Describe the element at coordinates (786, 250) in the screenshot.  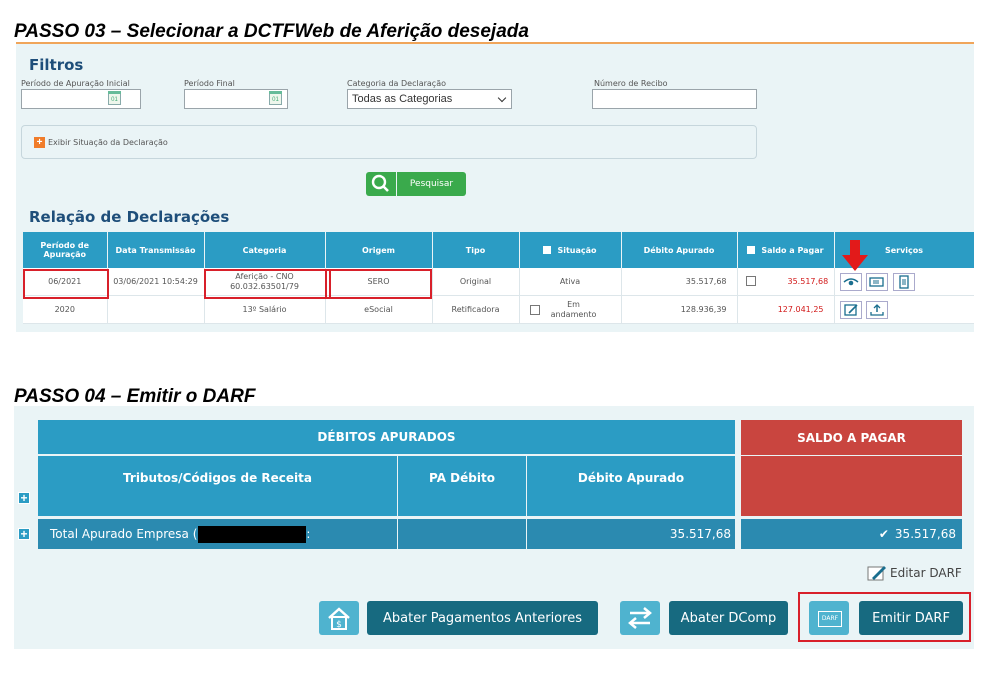
I see `column-header-saldo: Saldo a Pagar` at that location.